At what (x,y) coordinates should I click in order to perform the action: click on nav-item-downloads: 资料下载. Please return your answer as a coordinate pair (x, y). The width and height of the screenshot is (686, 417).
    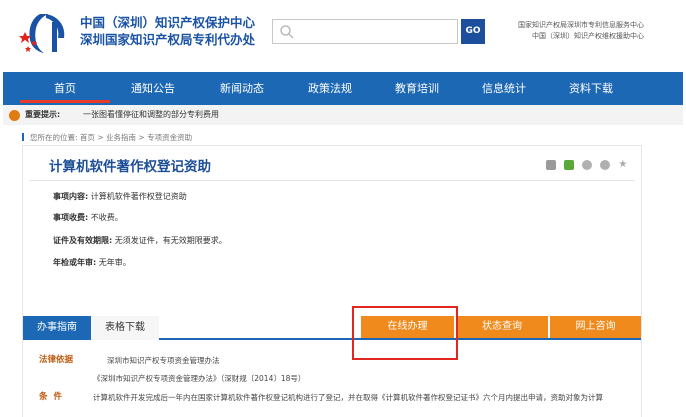
    Looking at the image, I should click on (591, 88).